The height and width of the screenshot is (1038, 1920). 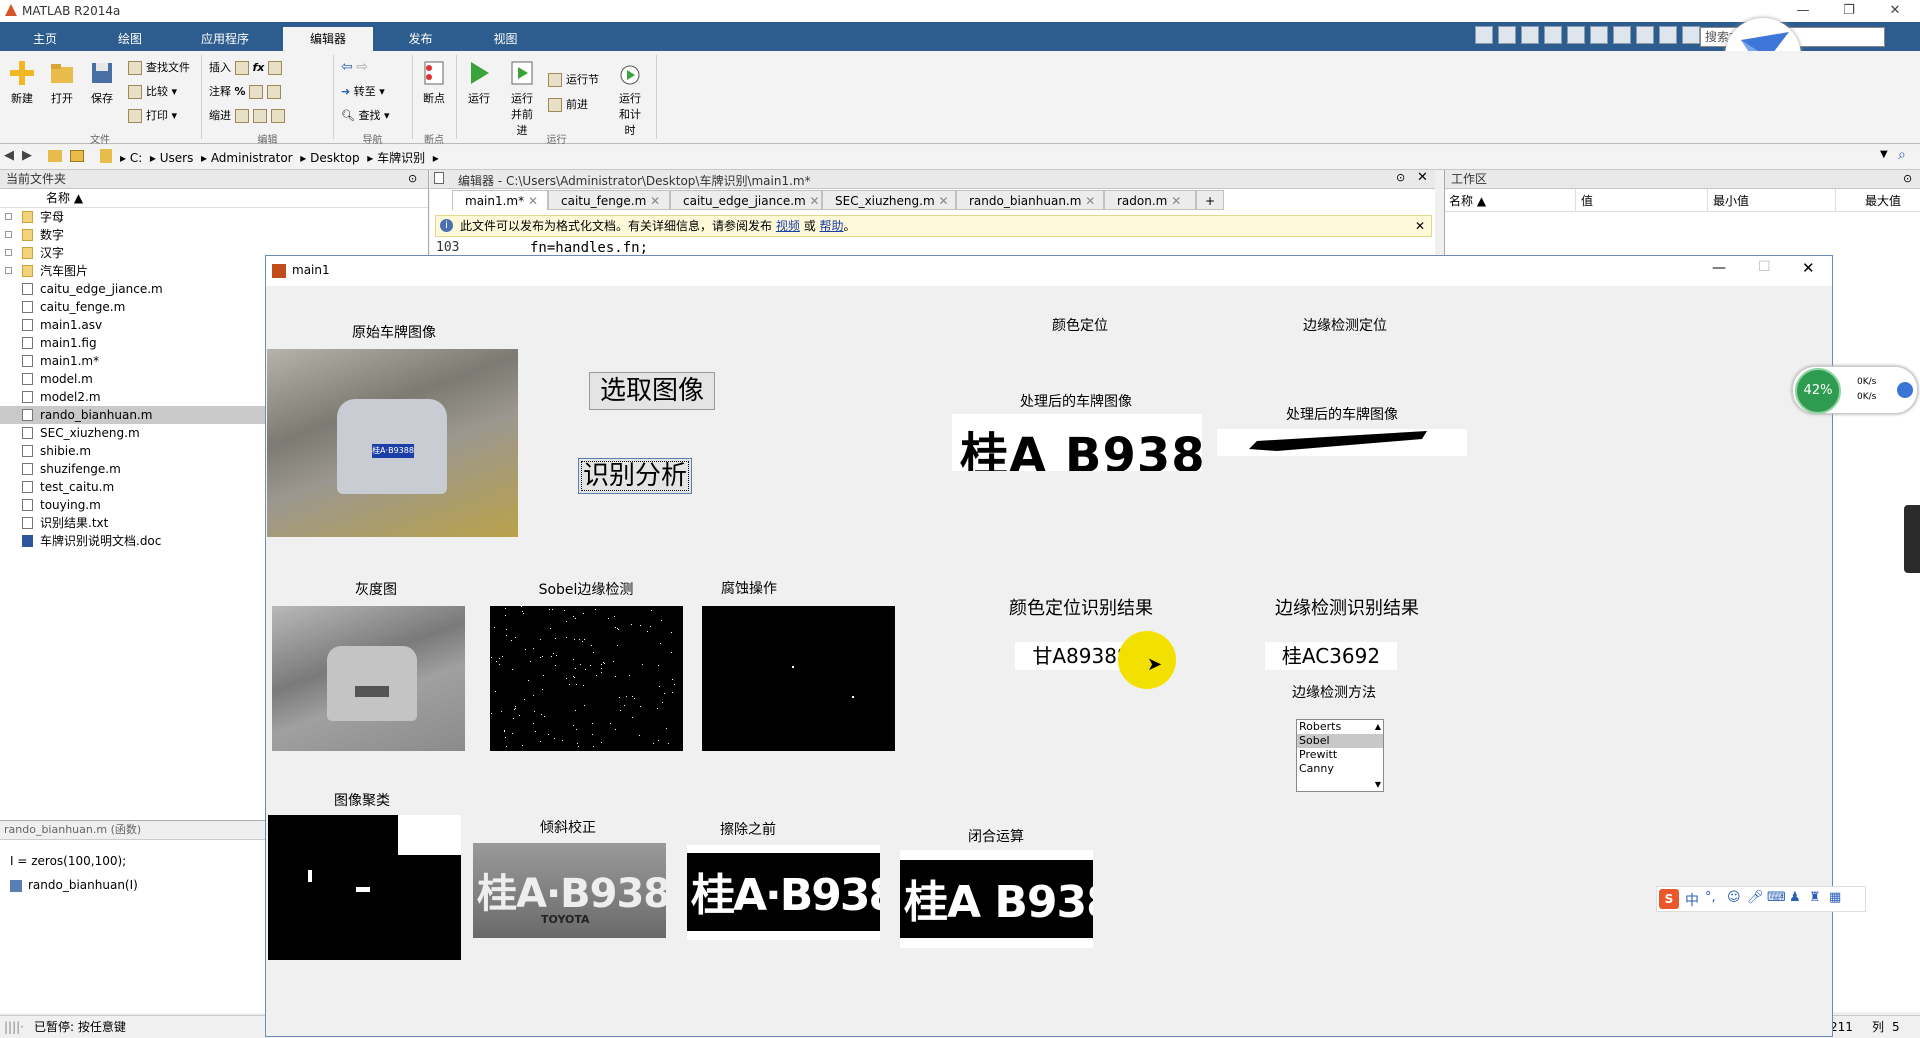 I want to click on new-tab-button: +, so click(x=1210, y=200).